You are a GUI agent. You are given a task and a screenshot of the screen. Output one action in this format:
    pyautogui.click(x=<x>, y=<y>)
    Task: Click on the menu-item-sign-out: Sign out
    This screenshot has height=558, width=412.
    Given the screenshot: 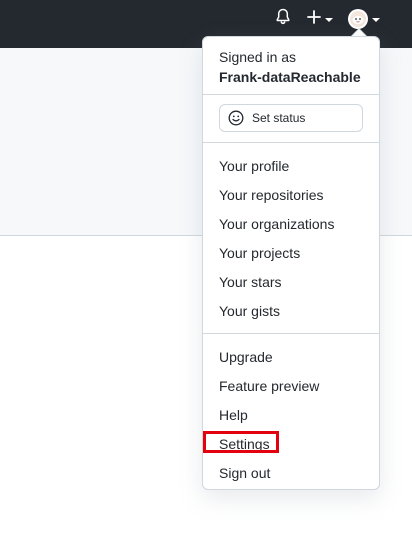 What is the action you would take?
    pyautogui.click(x=244, y=473)
    